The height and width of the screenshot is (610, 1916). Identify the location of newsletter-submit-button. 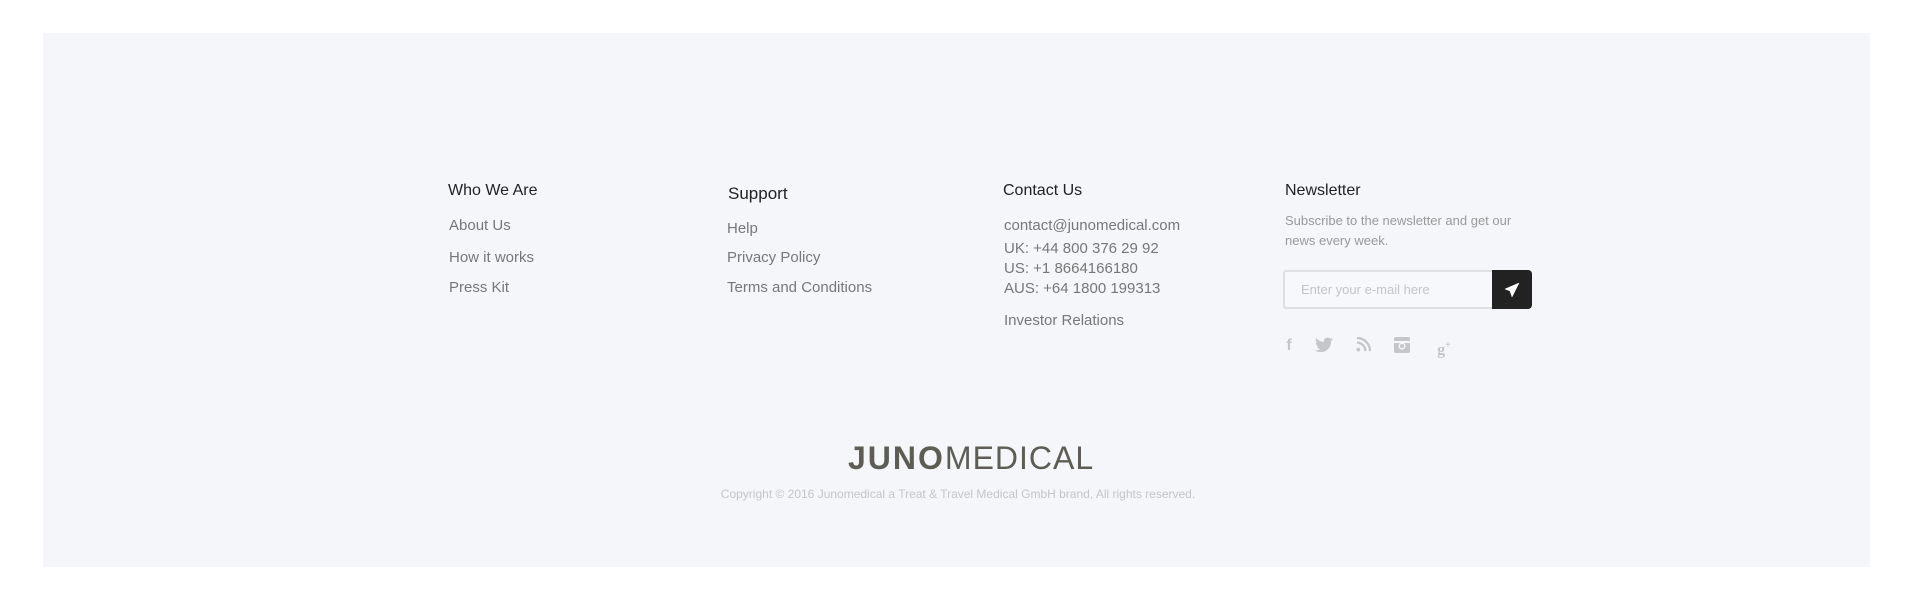
(1512, 289).